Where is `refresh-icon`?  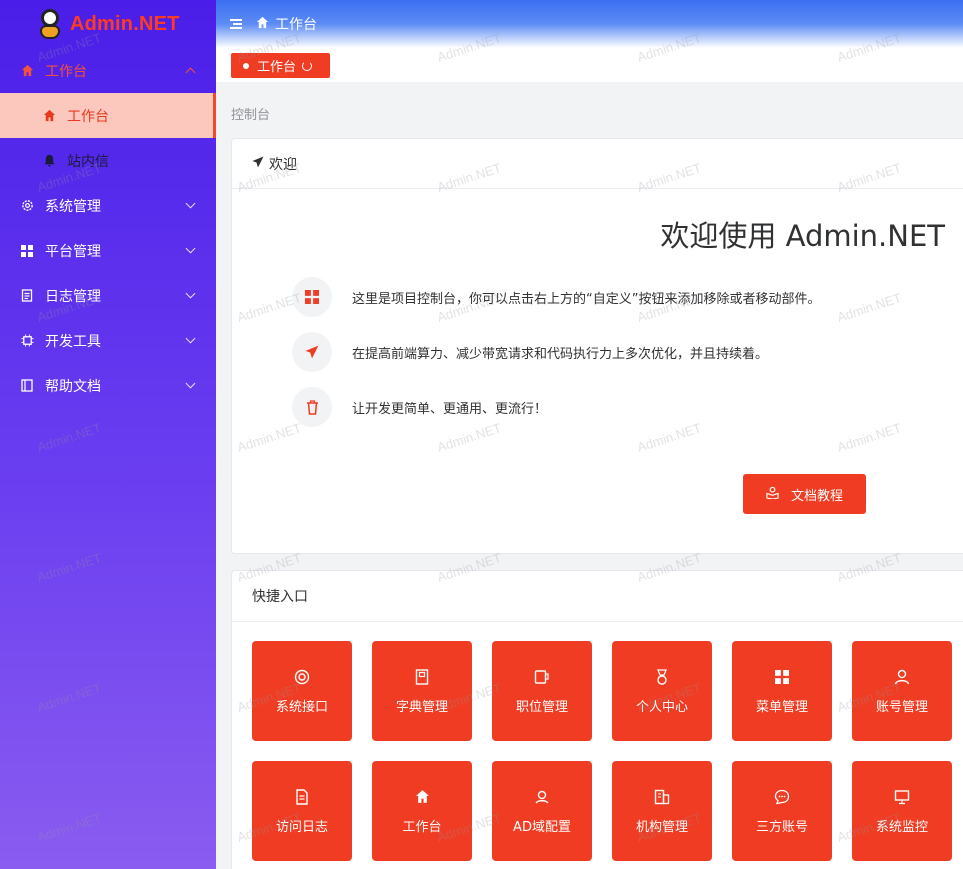
refresh-icon is located at coordinates (307, 65).